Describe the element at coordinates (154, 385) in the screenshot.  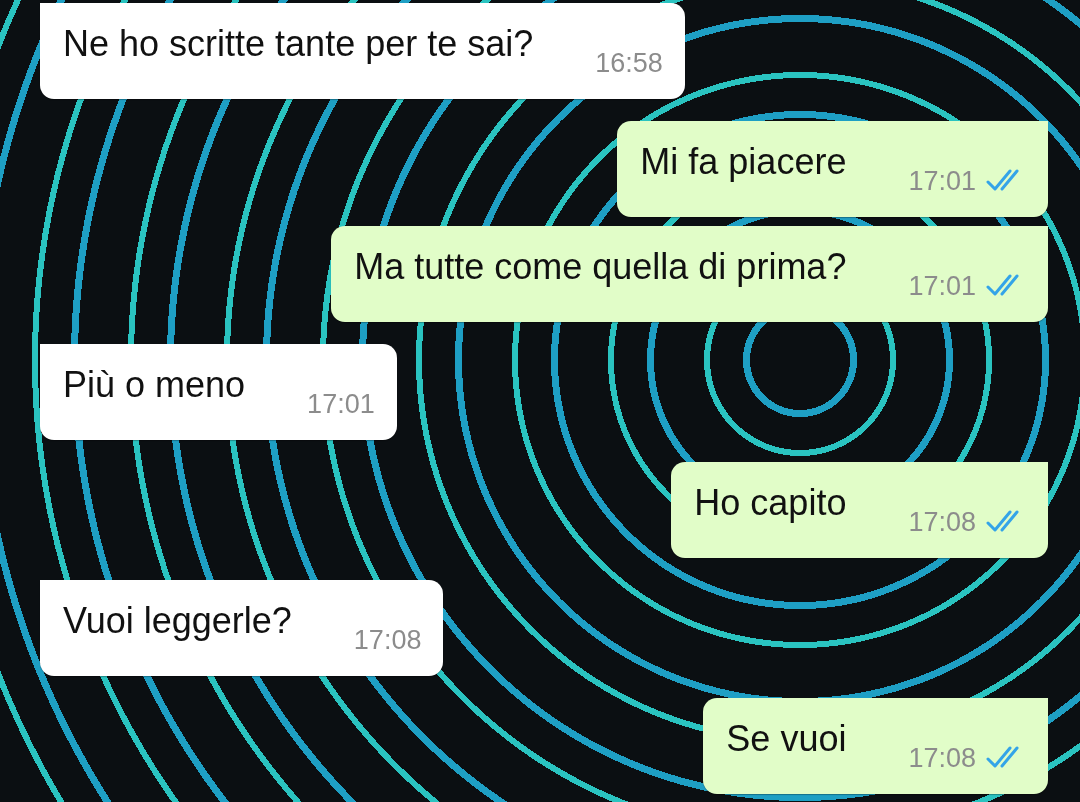
I see `message-text: Più o meno` at that location.